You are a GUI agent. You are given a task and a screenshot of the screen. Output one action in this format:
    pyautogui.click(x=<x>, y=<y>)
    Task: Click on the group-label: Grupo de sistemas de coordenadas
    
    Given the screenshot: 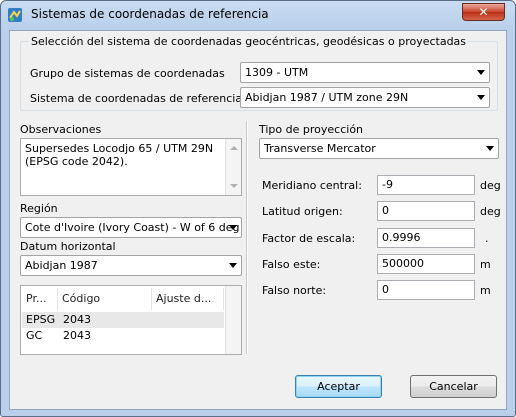 What is the action you would take?
    pyautogui.click(x=127, y=73)
    